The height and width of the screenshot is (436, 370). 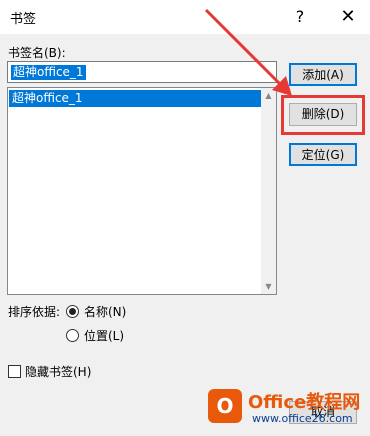 What do you see at coordinates (23, 19) in the screenshot?
I see `dialog-title: 书签` at bounding box center [23, 19].